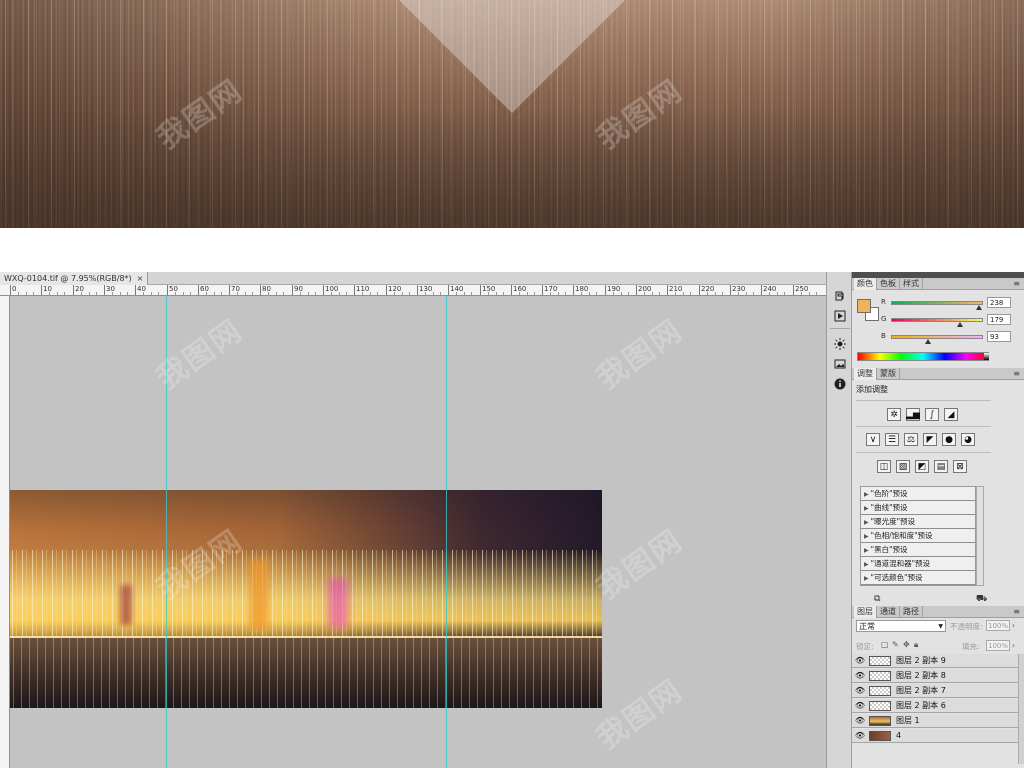  Describe the element at coordinates (922, 466) in the screenshot. I see `threshold-icon: ◩` at that location.